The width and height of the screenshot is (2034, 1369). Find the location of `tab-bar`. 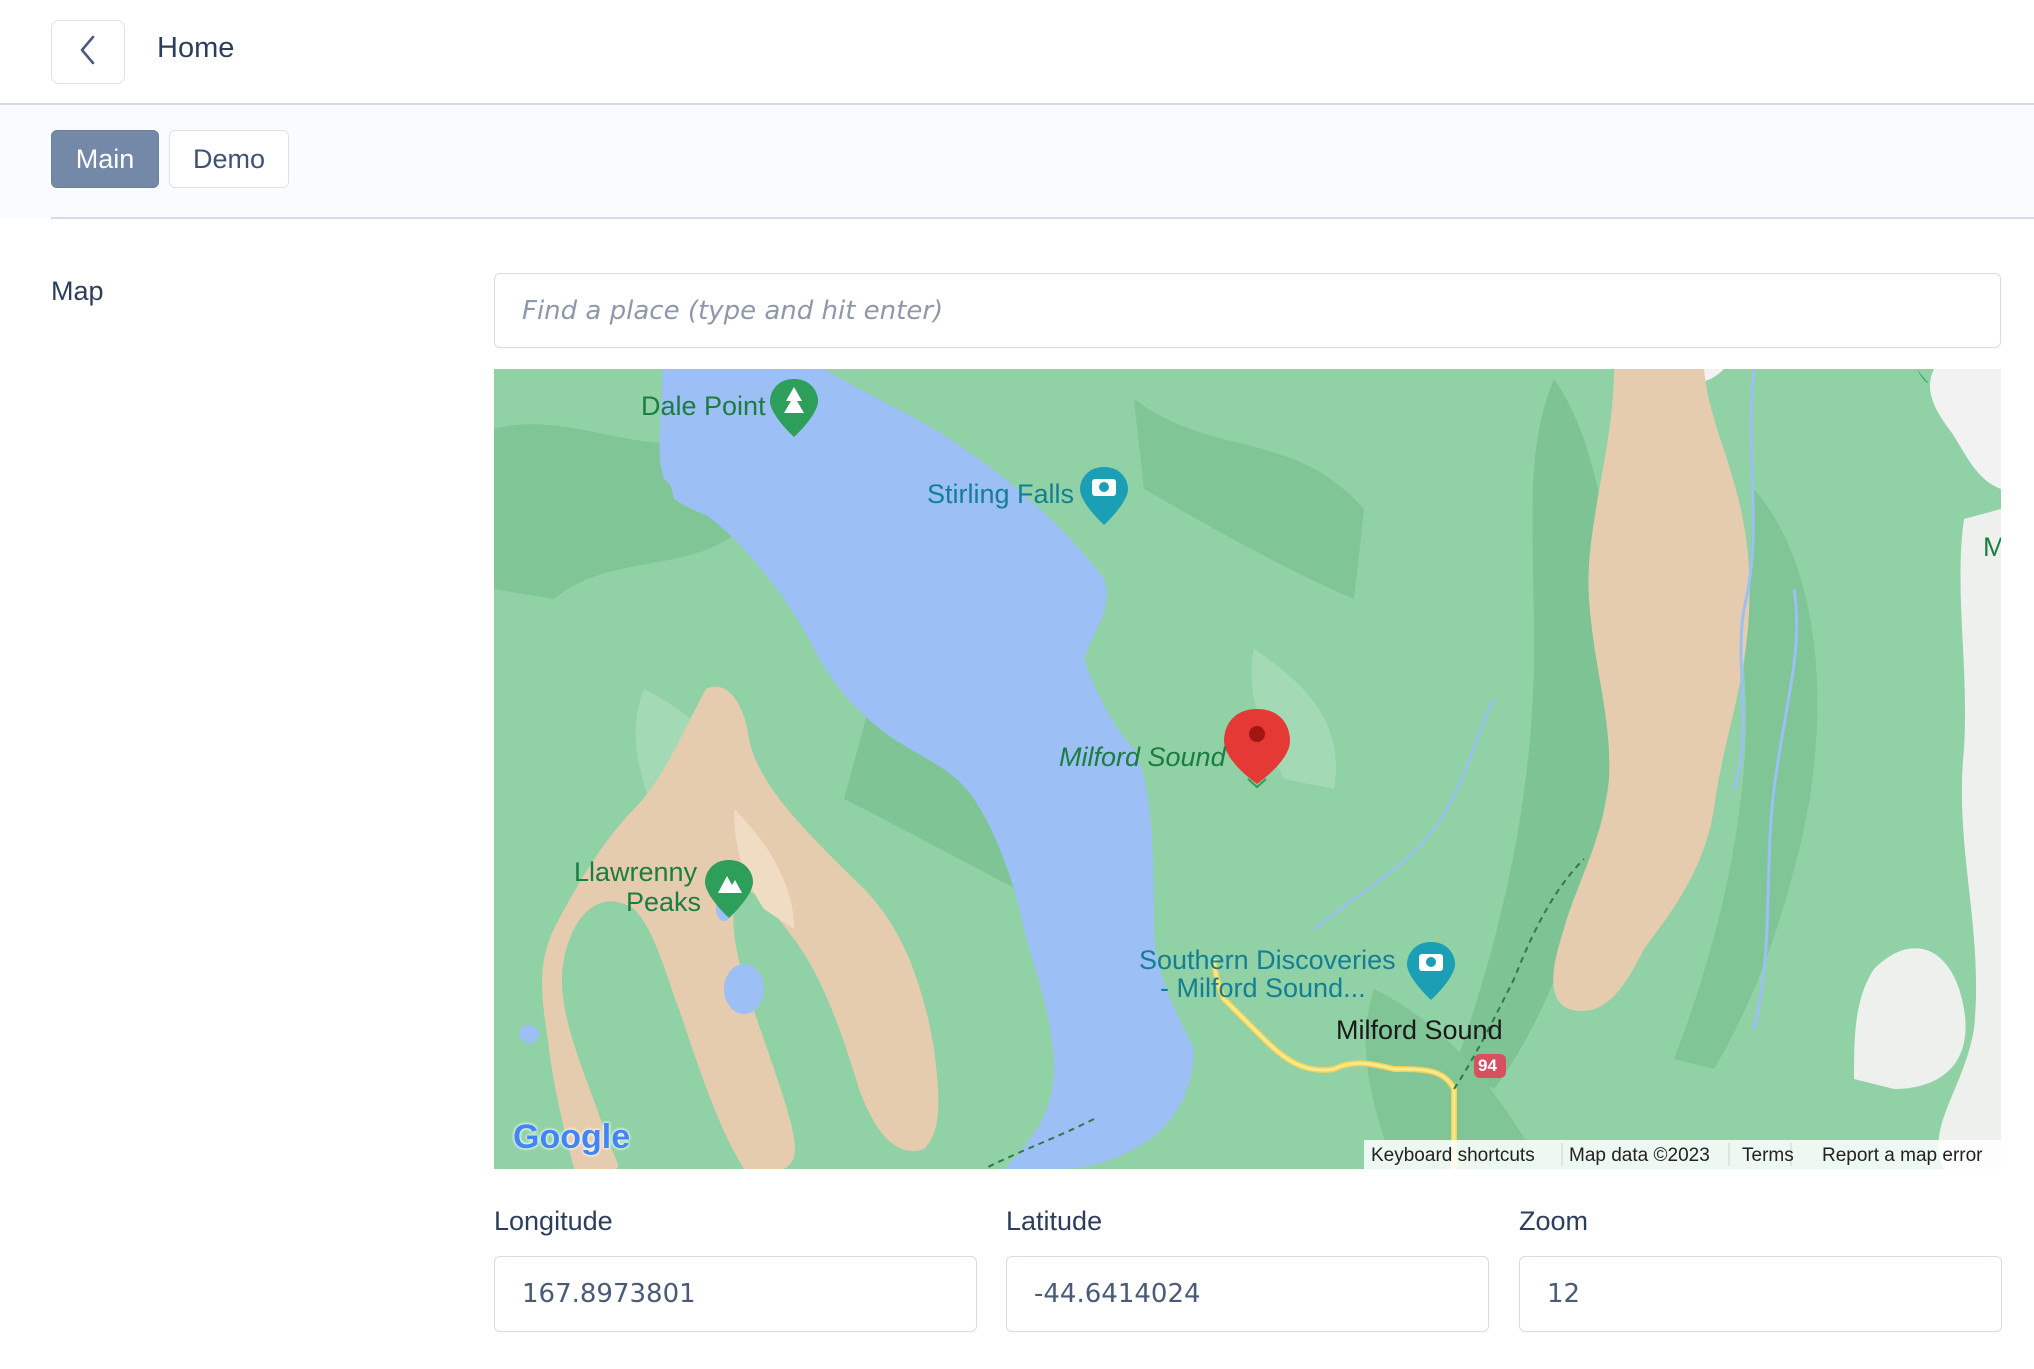

tab-bar is located at coordinates (1017, 161).